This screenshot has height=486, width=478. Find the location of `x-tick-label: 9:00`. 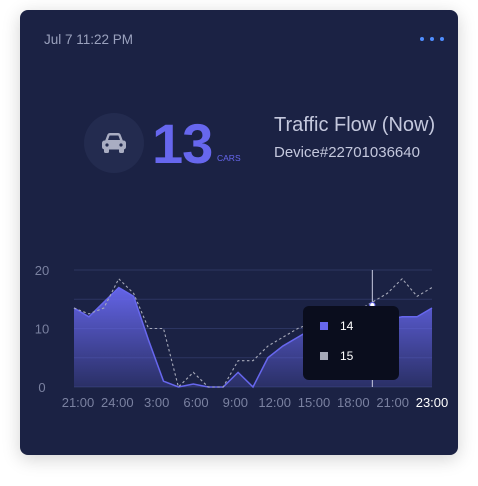

x-tick-label: 9:00 is located at coordinates (235, 402).